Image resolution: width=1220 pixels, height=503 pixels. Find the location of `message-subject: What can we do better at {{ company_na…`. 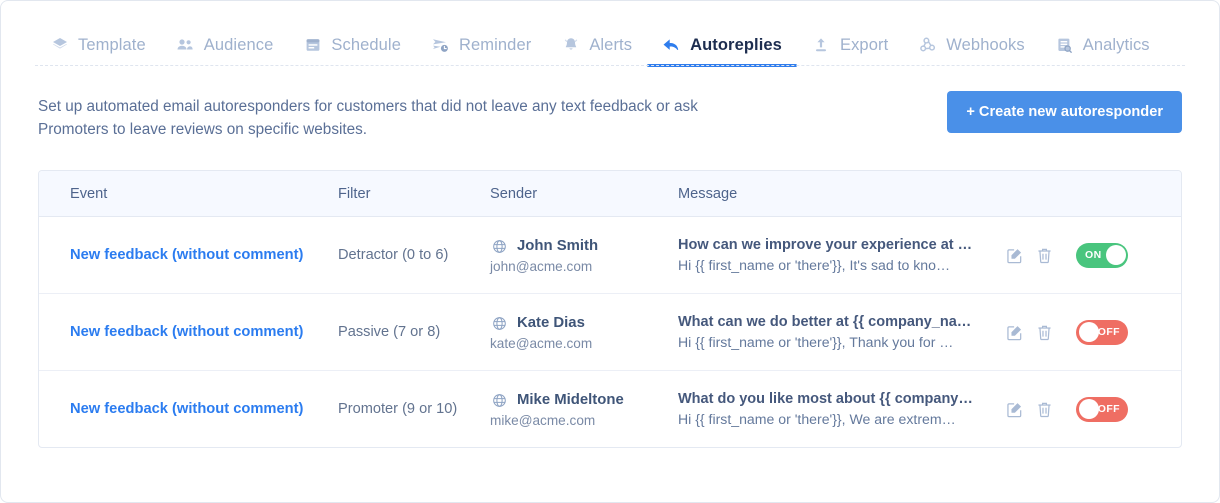

message-subject: What can we do better at {{ company_na… is located at coordinates (825, 322).